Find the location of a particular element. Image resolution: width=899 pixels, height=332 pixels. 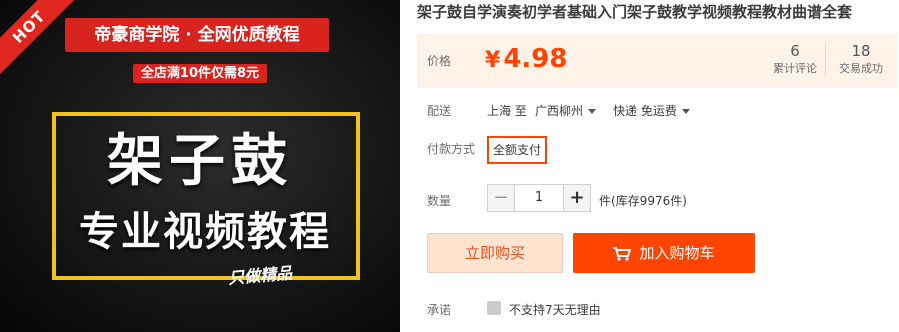

sold-count: 18 is located at coordinates (861, 51).